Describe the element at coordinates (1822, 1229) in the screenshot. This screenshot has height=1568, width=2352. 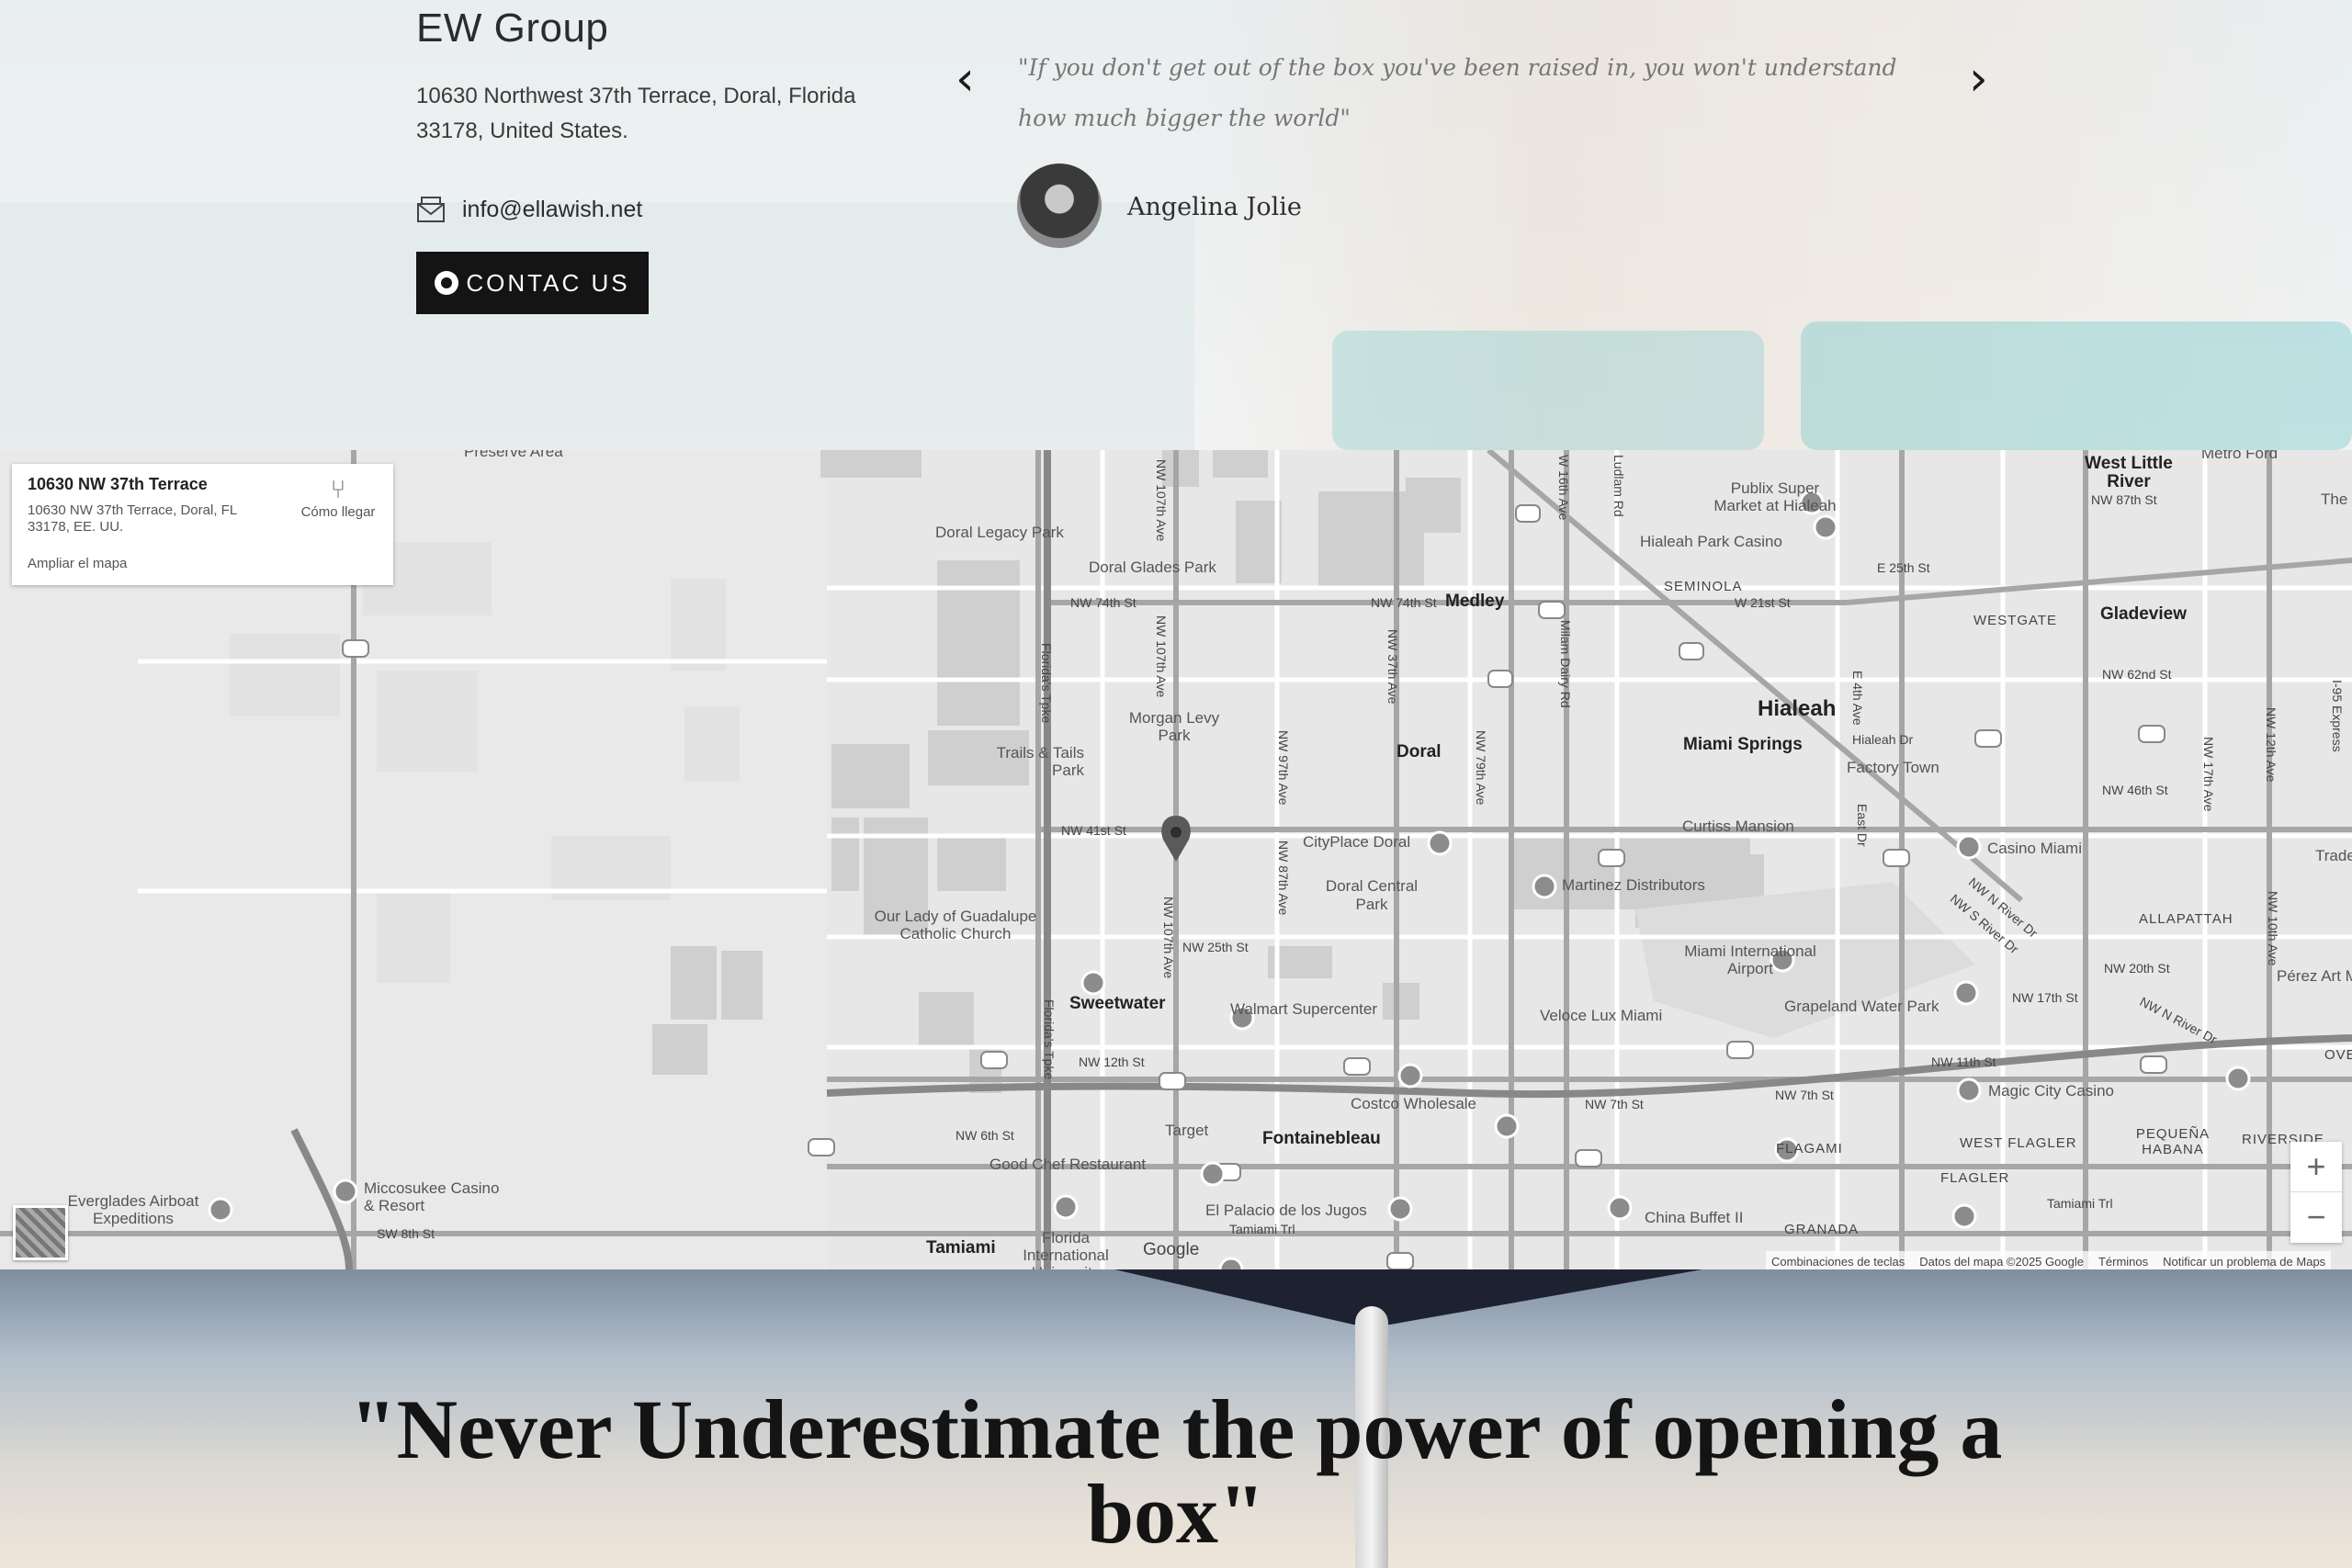
I see `map-label: GRANADA` at that location.